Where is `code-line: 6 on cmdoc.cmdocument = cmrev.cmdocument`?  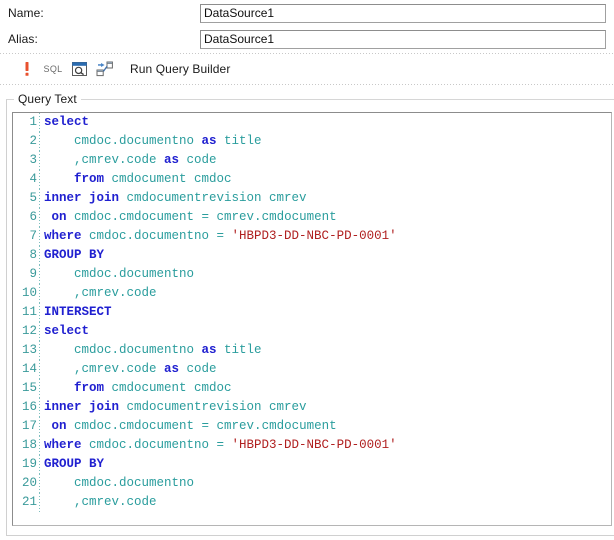 code-line: 6 on cmdoc.cmdocument = cmrev.cmdocument is located at coordinates (312, 217).